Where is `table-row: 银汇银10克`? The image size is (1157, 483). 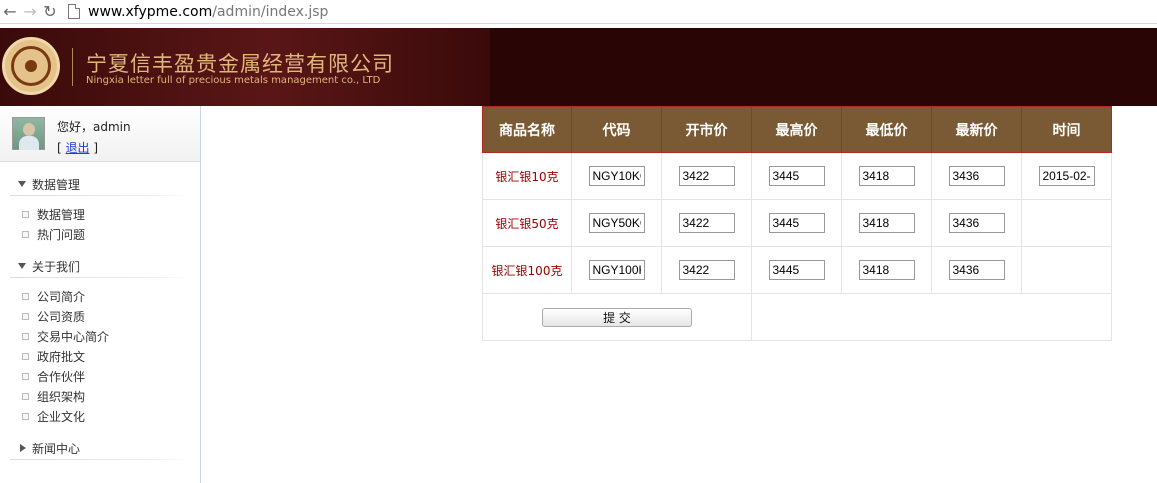 table-row: 银汇银10克 is located at coordinates (797, 176).